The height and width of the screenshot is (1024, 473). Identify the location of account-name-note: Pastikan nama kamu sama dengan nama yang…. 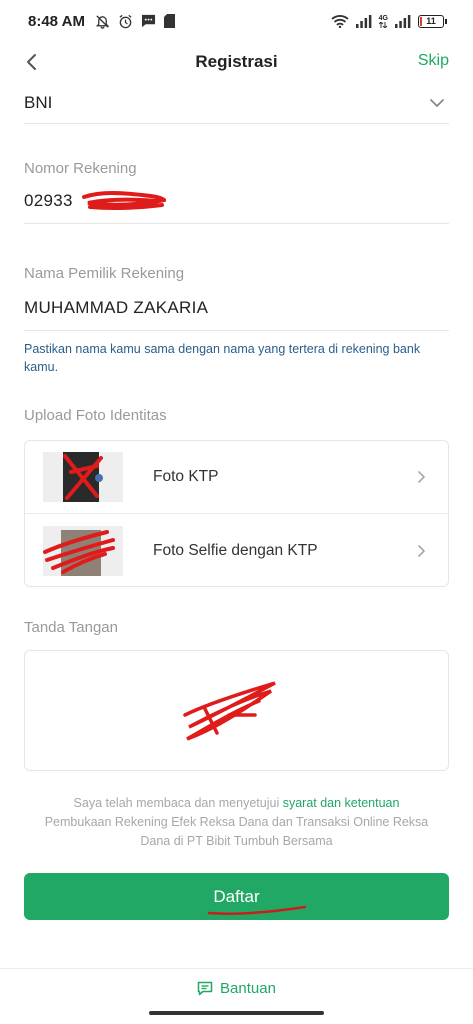
(222, 358).